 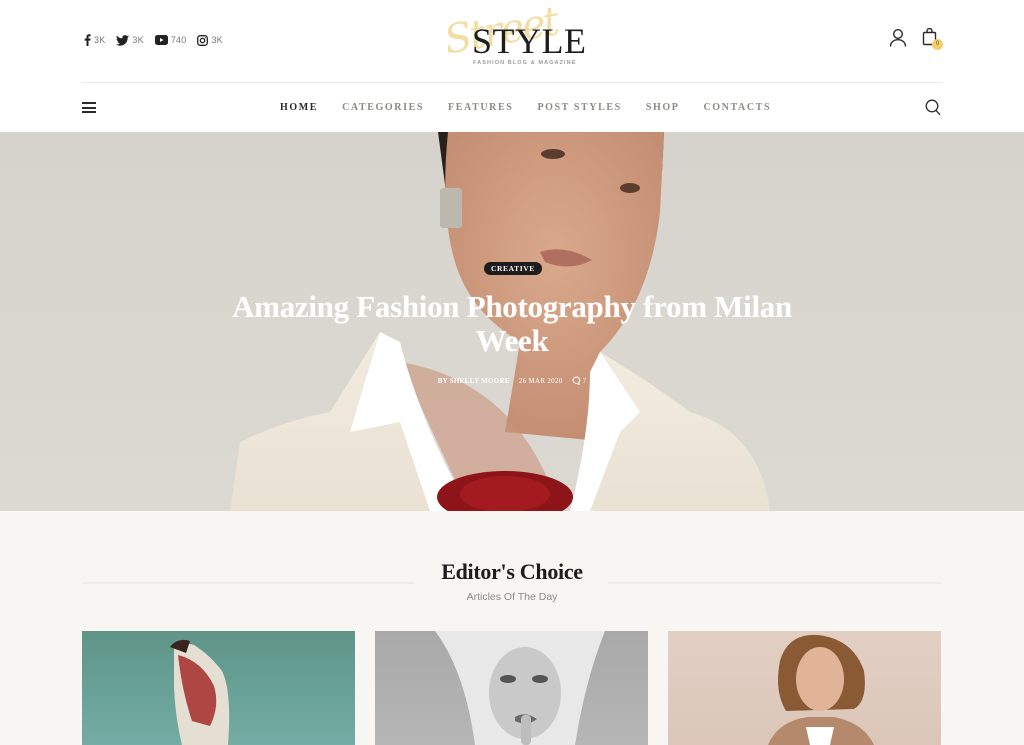 I want to click on account-button, so click(x=898, y=38).